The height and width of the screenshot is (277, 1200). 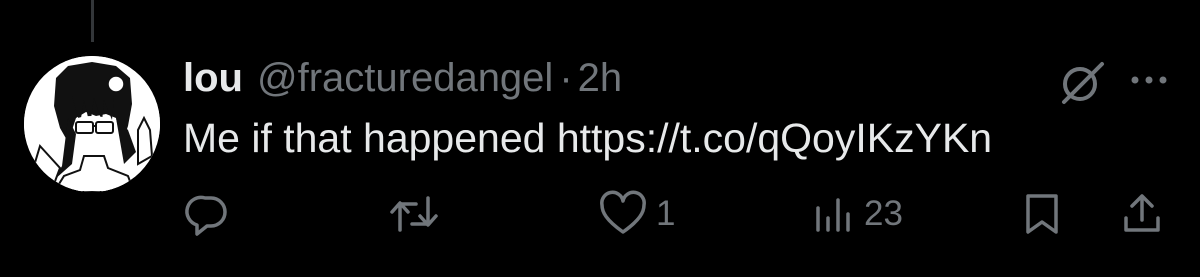 I want to click on user-handle: @fracturedangel, so click(x=405, y=78).